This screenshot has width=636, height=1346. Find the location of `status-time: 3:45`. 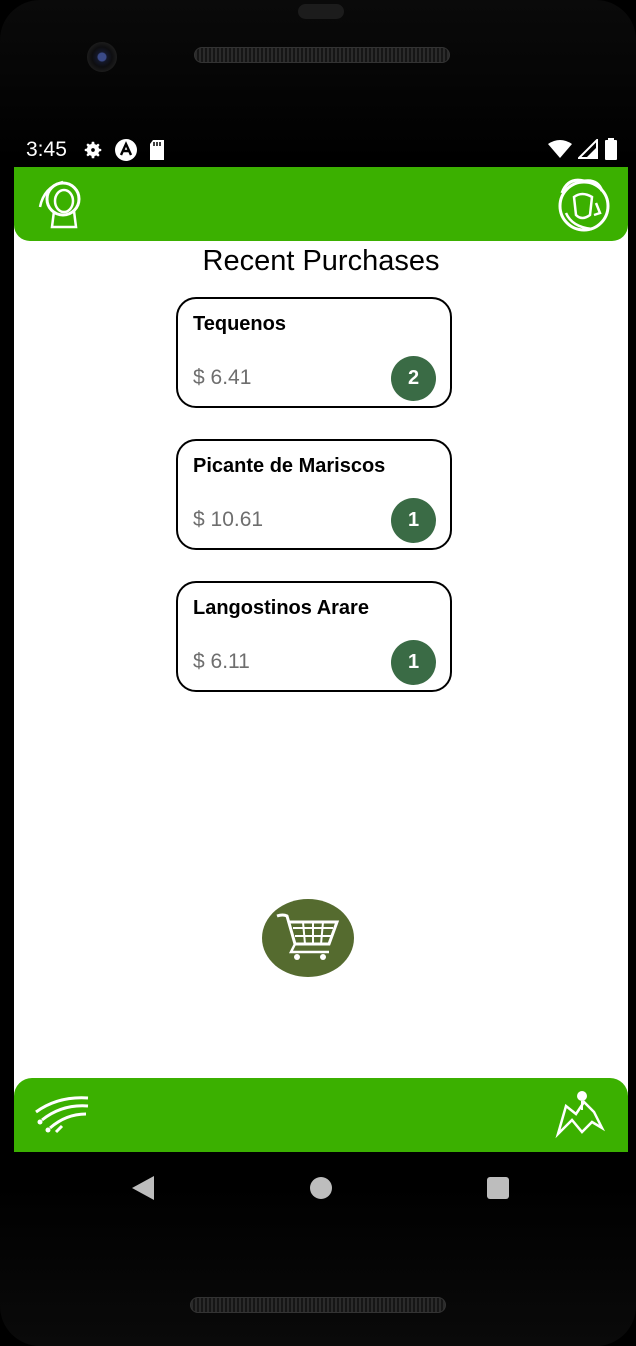

status-time: 3:45 is located at coordinates (46, 149).